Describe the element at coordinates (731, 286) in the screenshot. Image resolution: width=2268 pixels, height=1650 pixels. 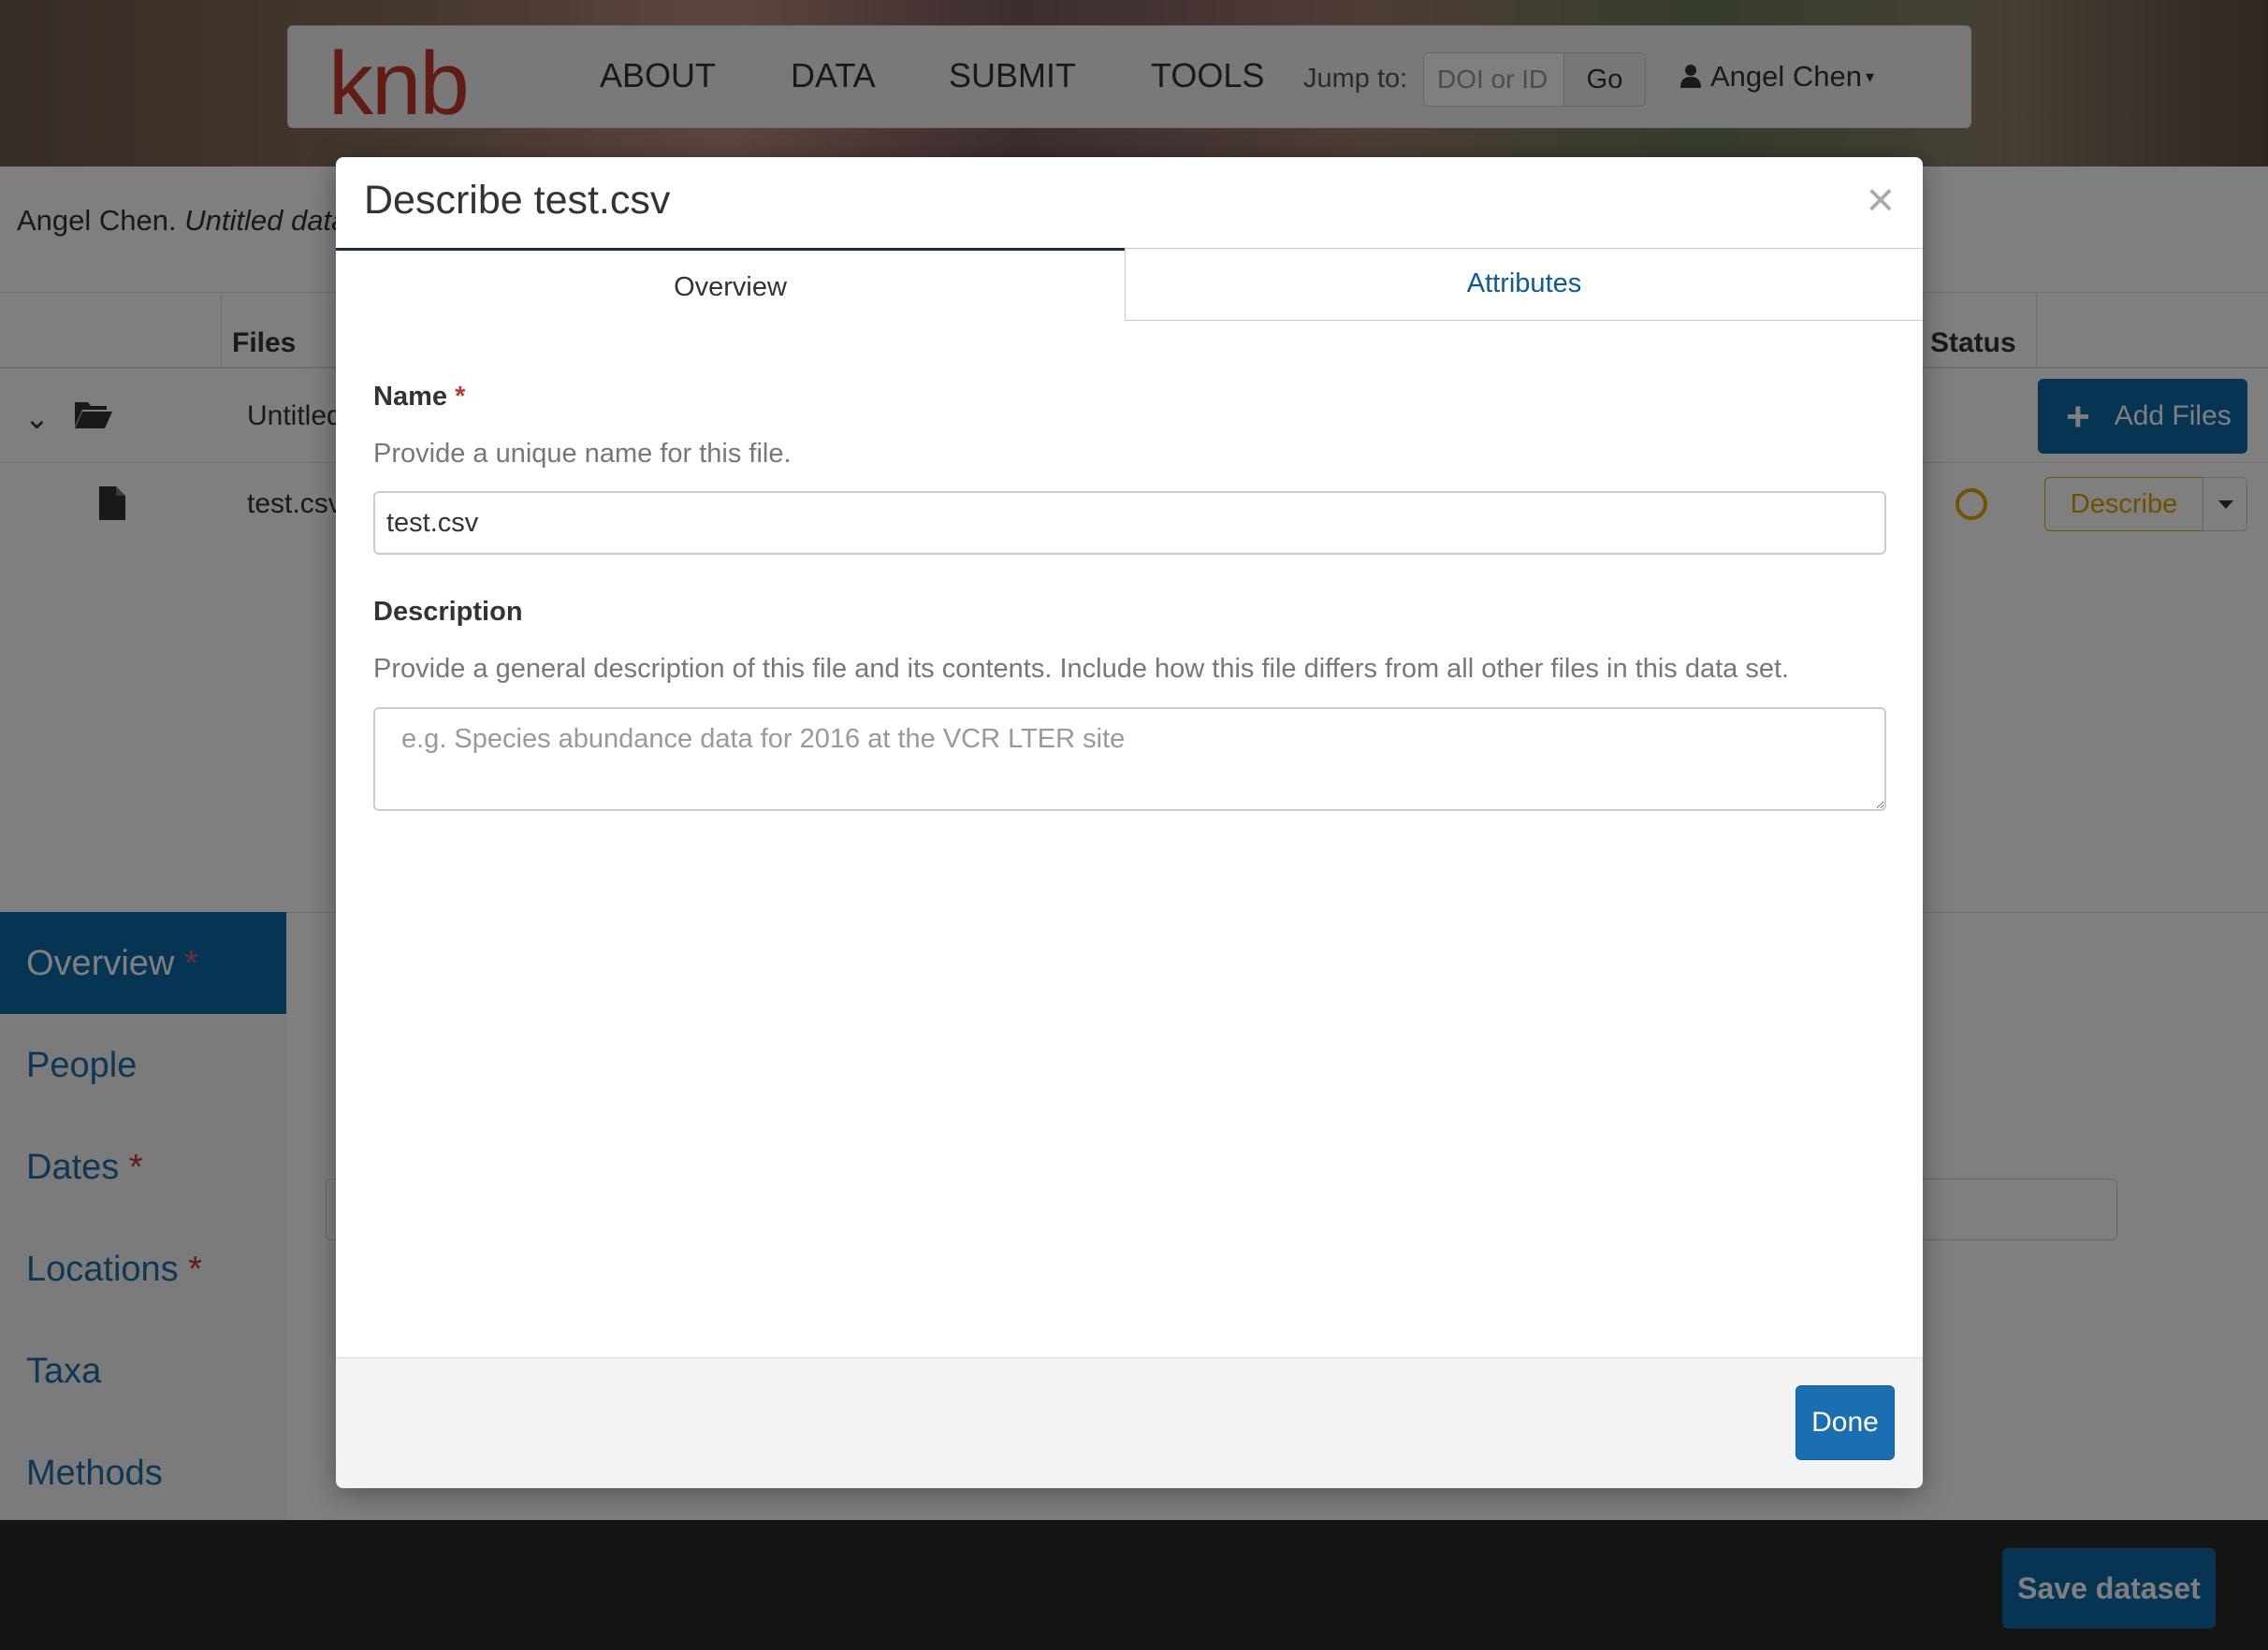
I see `tab-overview: Overview` at that location.